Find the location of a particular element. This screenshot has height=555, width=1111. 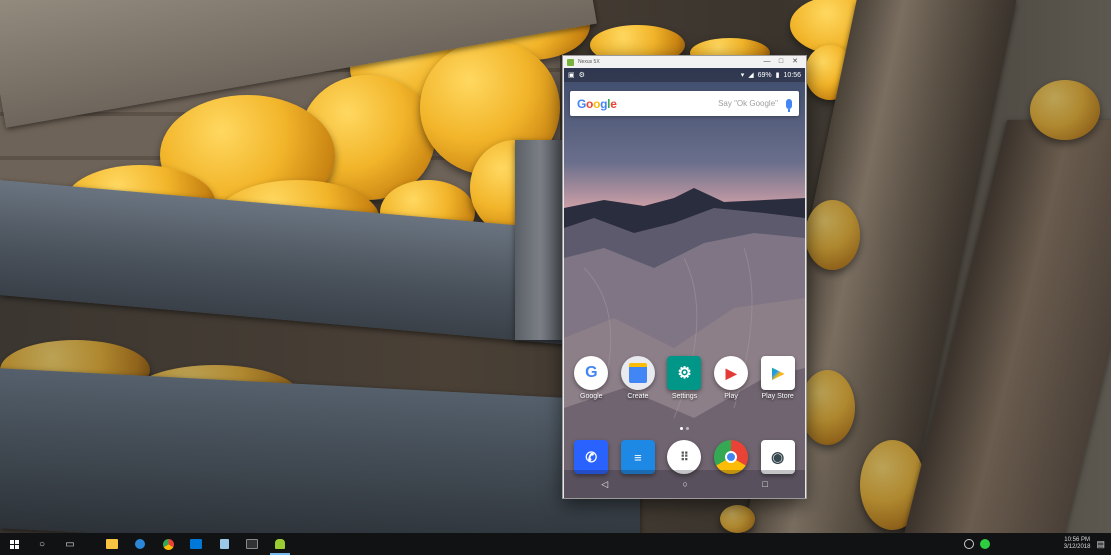

taskbar-terminal is located at coordinates (252, 544).